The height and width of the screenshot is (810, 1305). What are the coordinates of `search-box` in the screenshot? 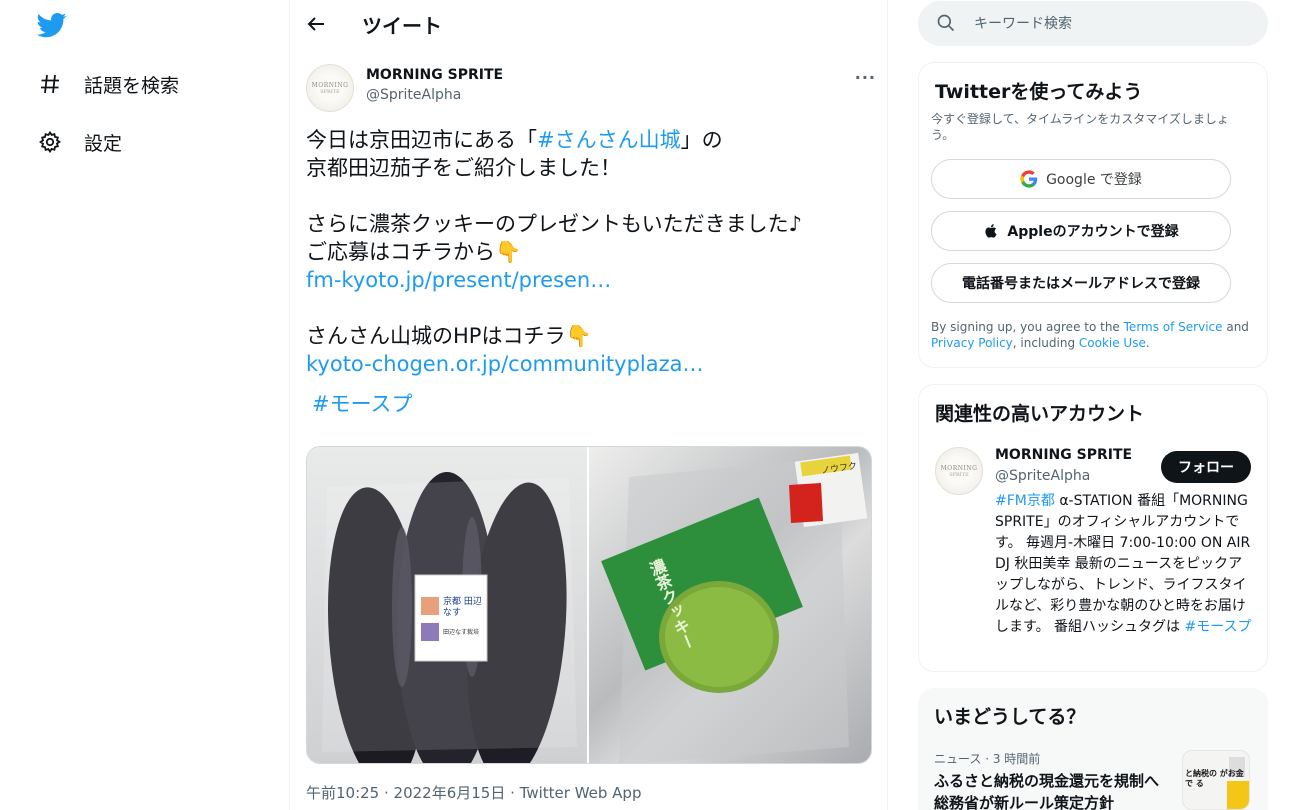 It's located at (1093, 23).